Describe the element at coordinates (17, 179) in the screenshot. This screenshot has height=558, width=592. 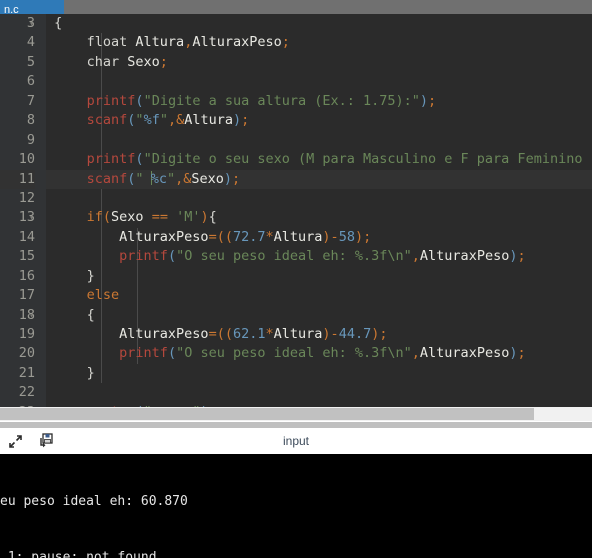
I see `line-number-current: 11` at that location.